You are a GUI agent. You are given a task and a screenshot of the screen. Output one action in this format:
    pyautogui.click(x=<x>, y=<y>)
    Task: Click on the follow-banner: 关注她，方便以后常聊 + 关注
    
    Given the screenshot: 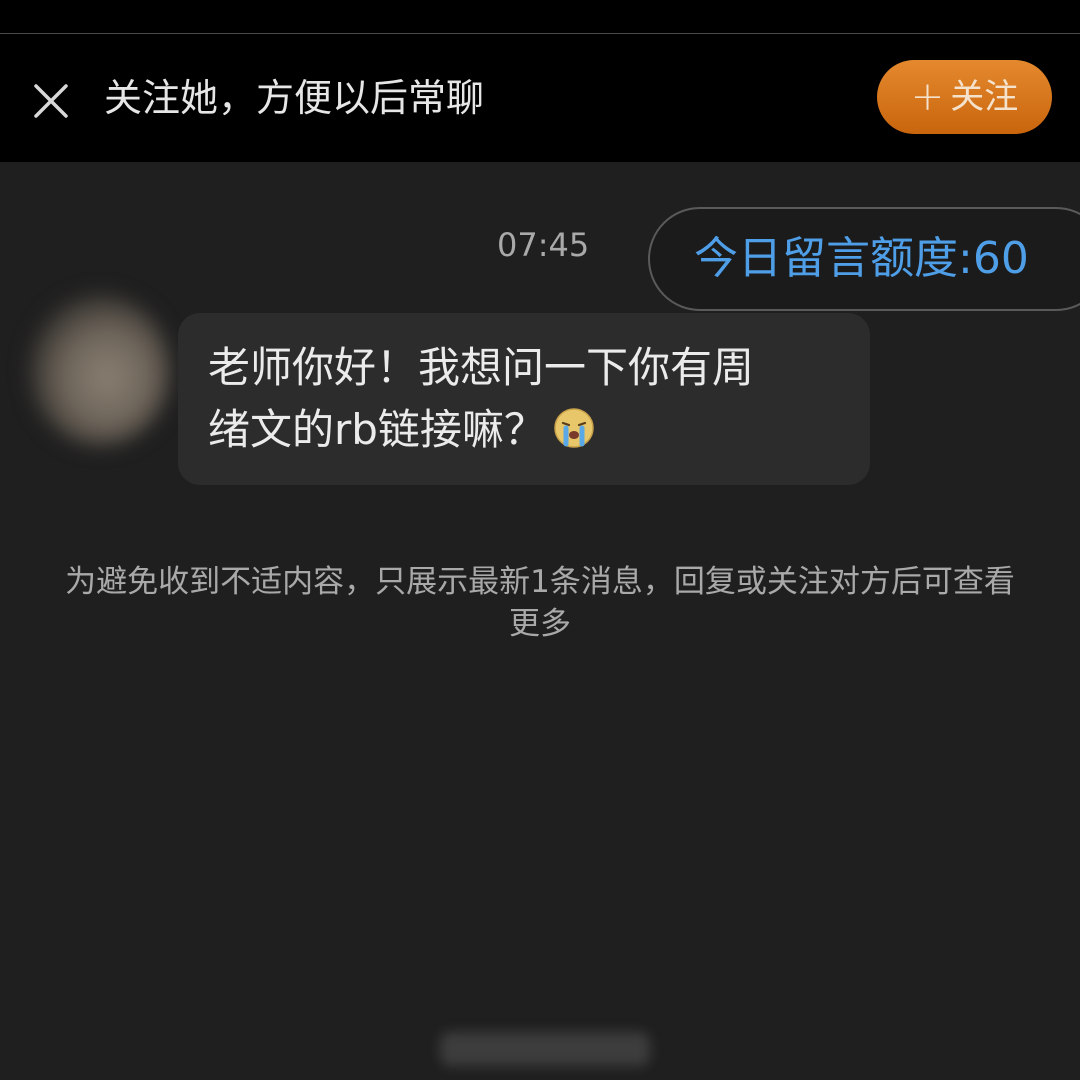 What is the action you would take?
    pyautogui.click(x=540, y=98)
    